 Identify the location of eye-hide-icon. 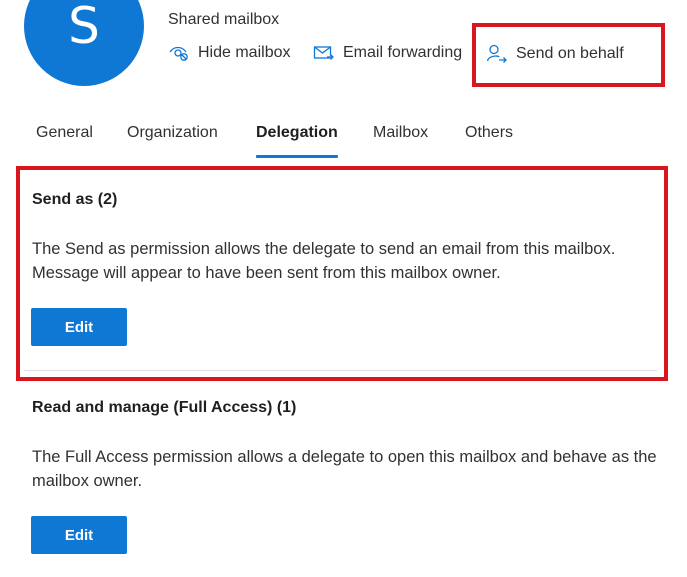
(179, 53).